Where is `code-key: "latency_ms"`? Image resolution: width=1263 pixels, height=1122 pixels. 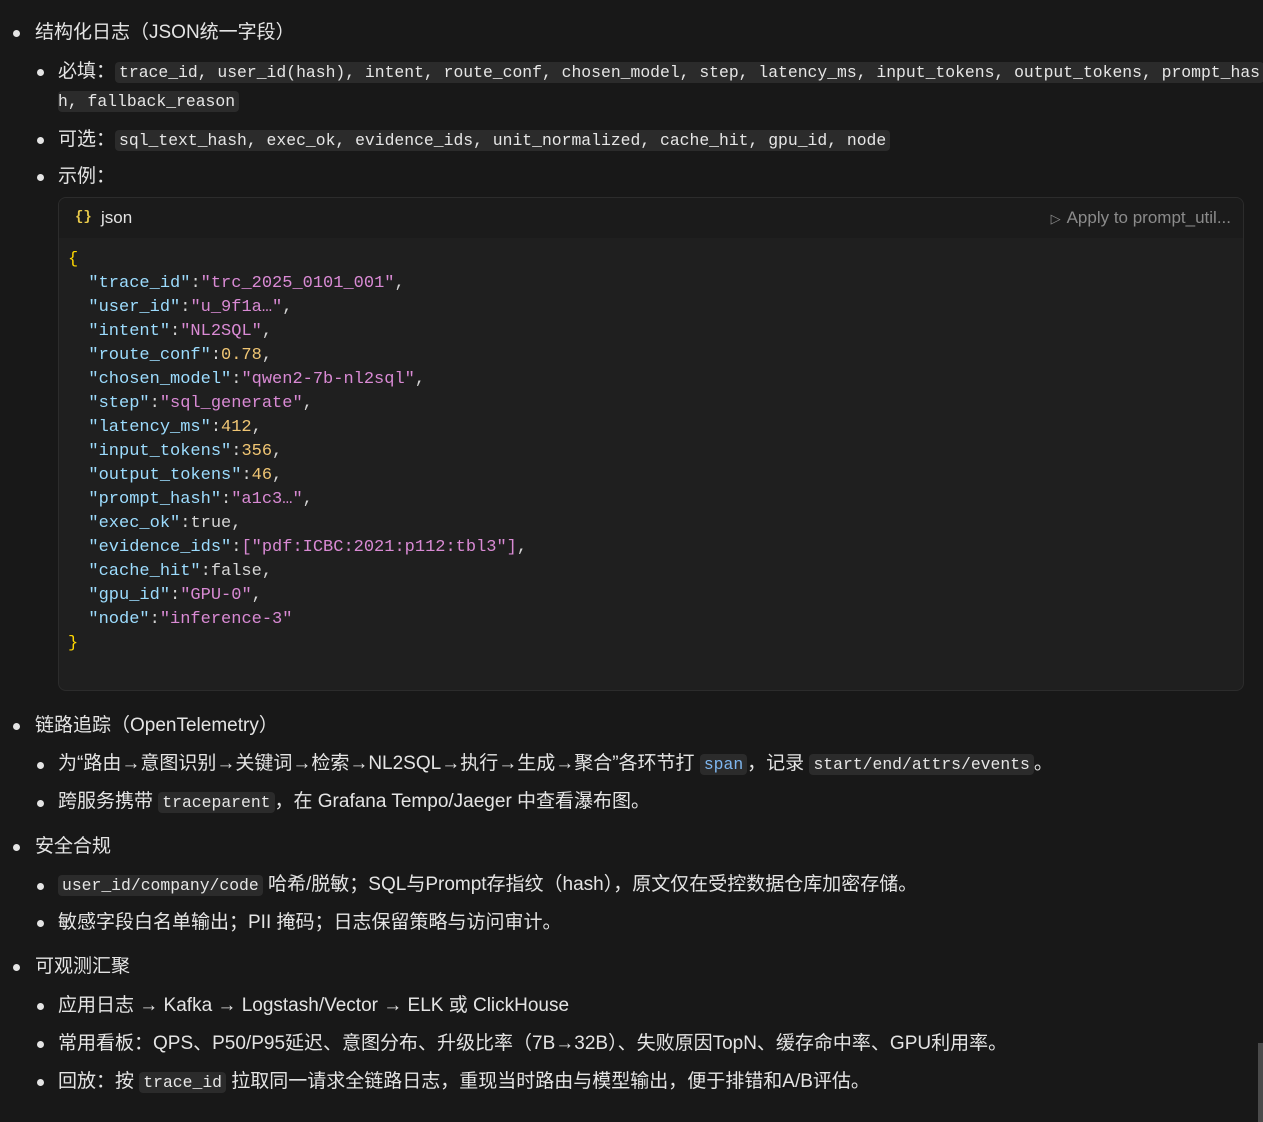 code-key: "latency_ms" is located at coordinates (149, 427).